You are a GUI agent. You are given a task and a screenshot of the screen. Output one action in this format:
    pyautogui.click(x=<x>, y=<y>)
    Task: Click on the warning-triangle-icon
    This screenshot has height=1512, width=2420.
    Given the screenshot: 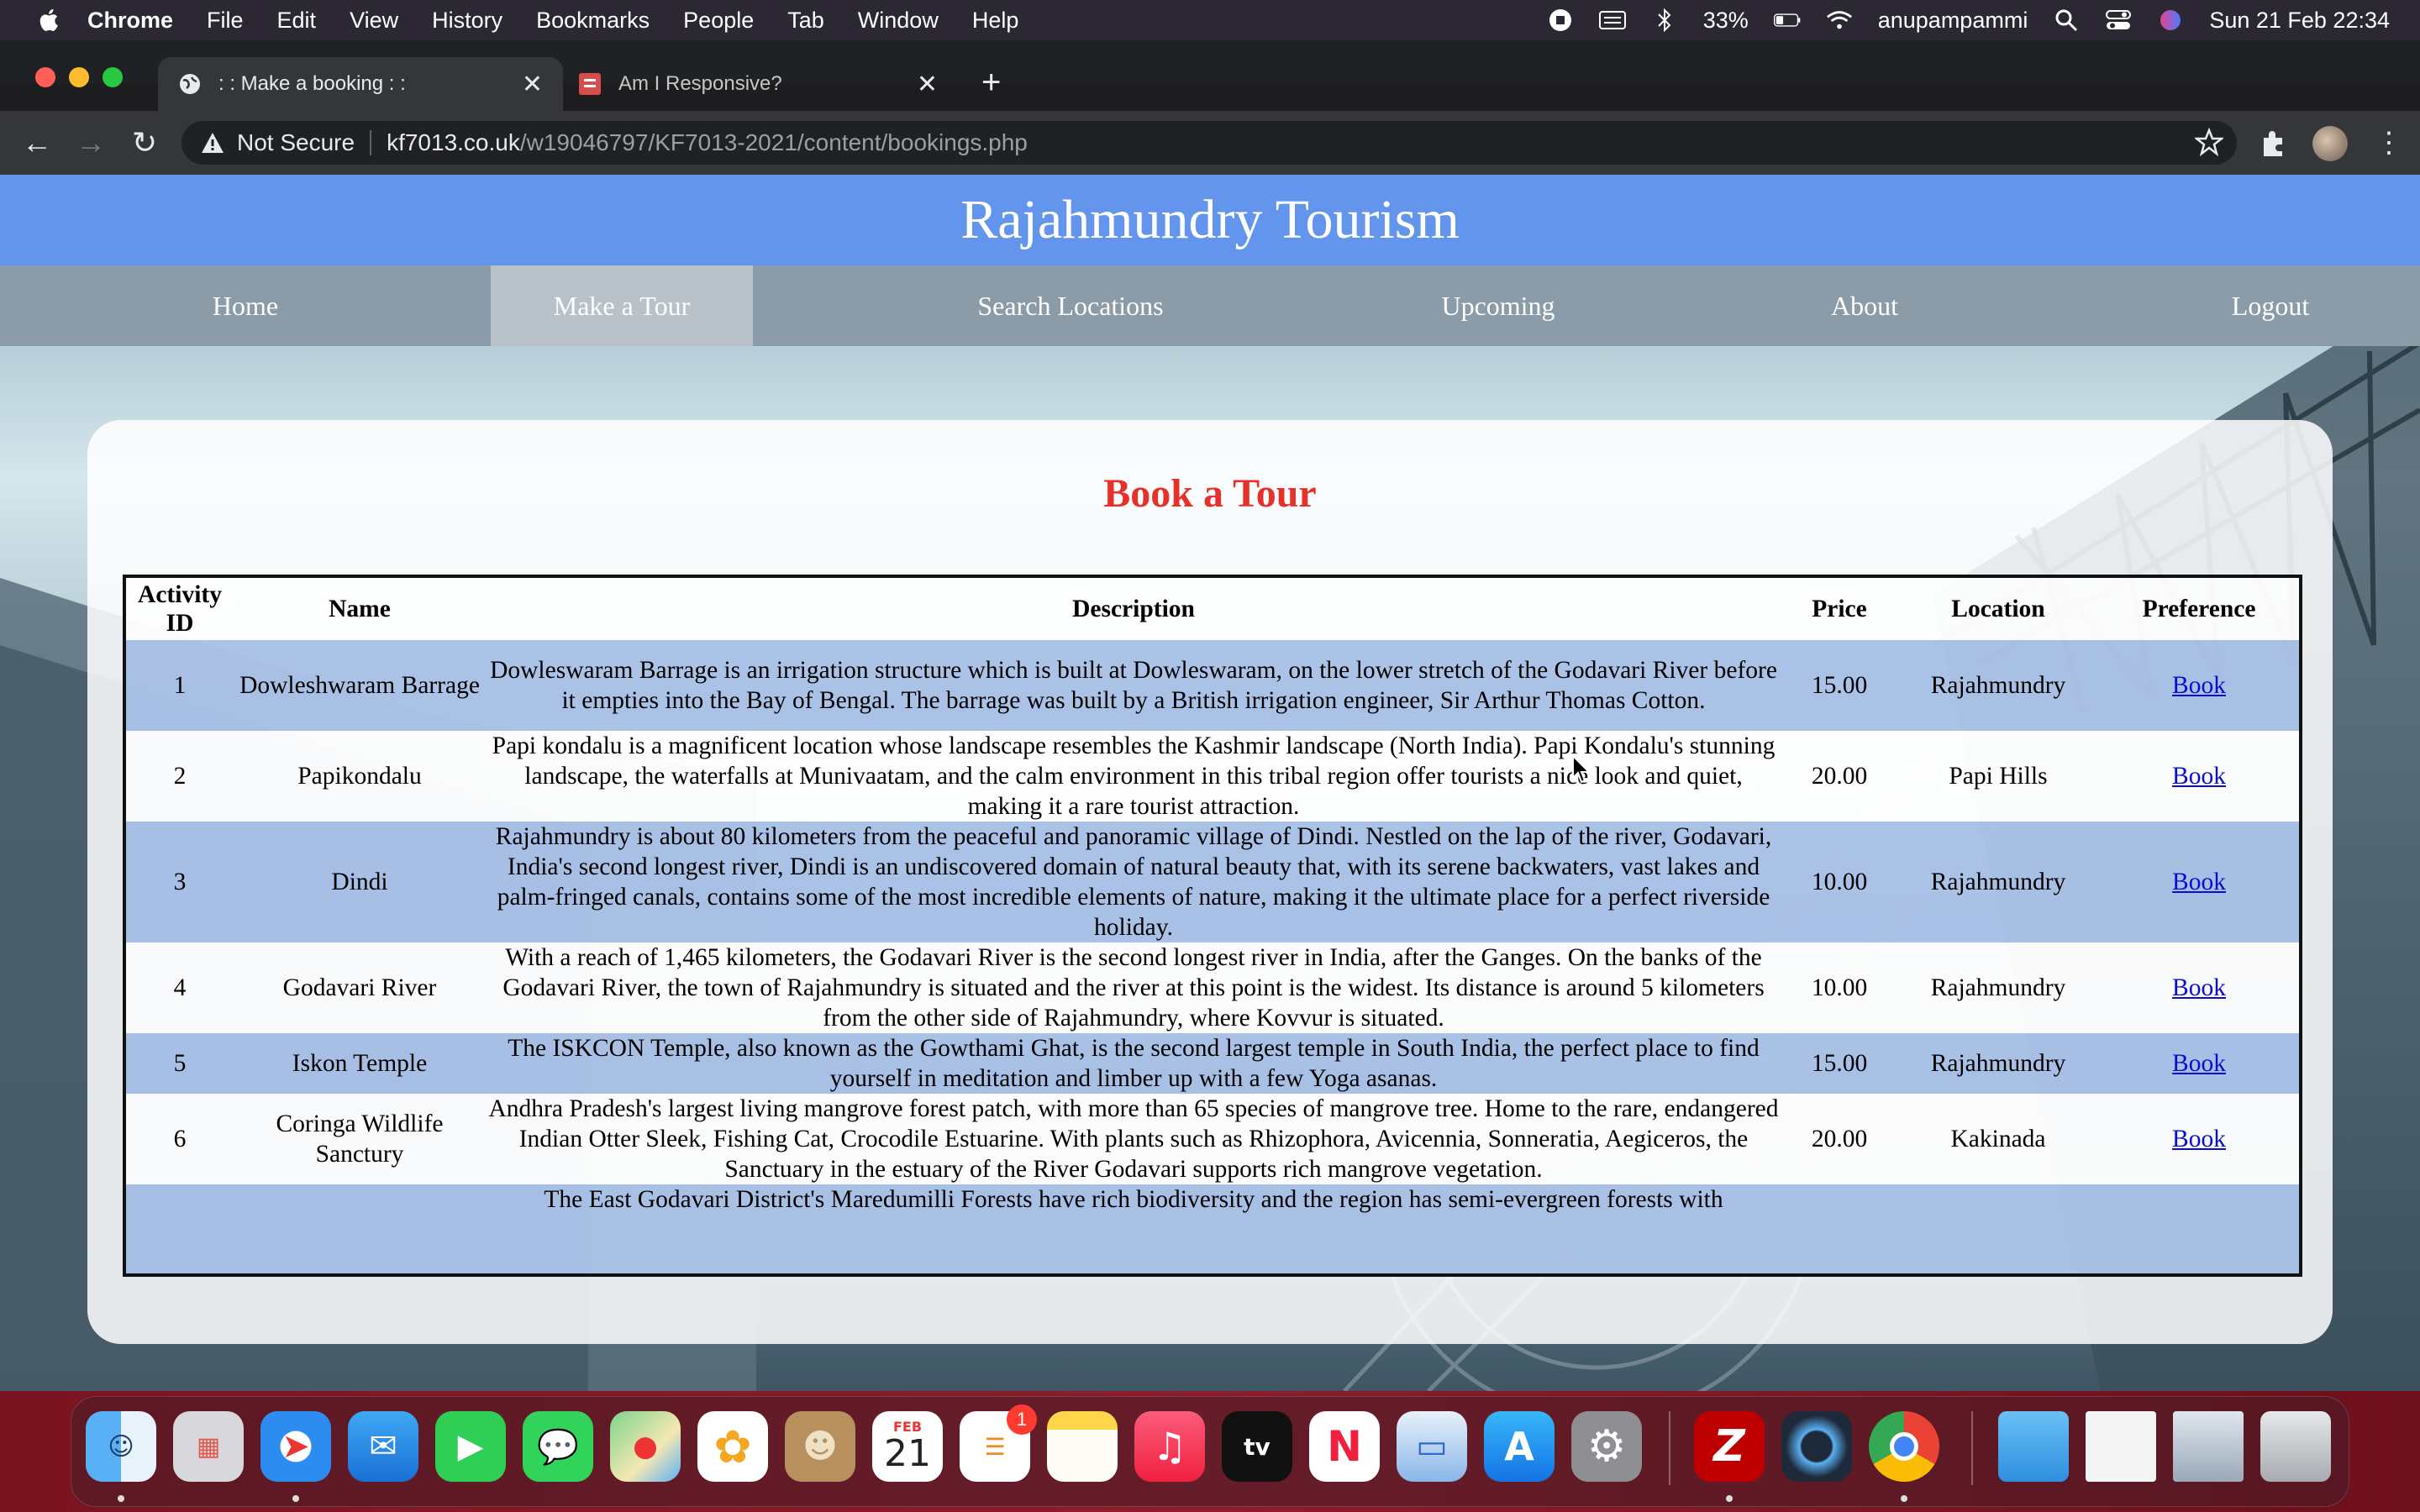 What is the action you would take?
    pyautogui.click(x=212, y=143)
    